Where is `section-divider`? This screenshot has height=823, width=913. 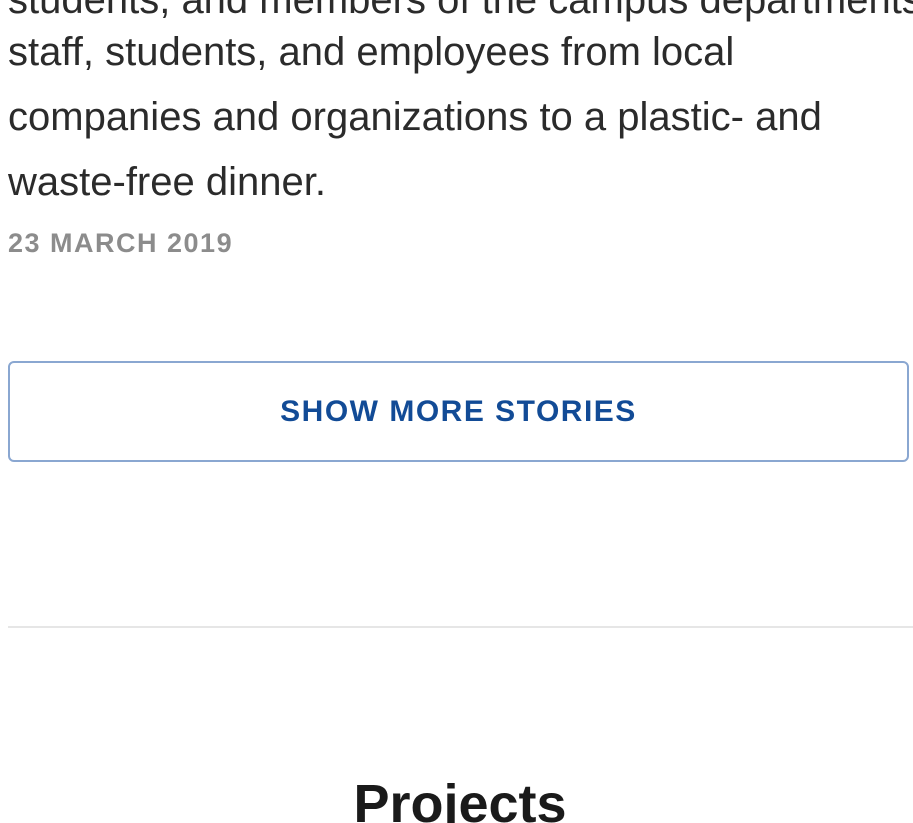
section-divider is located at coordinates (460, 627).